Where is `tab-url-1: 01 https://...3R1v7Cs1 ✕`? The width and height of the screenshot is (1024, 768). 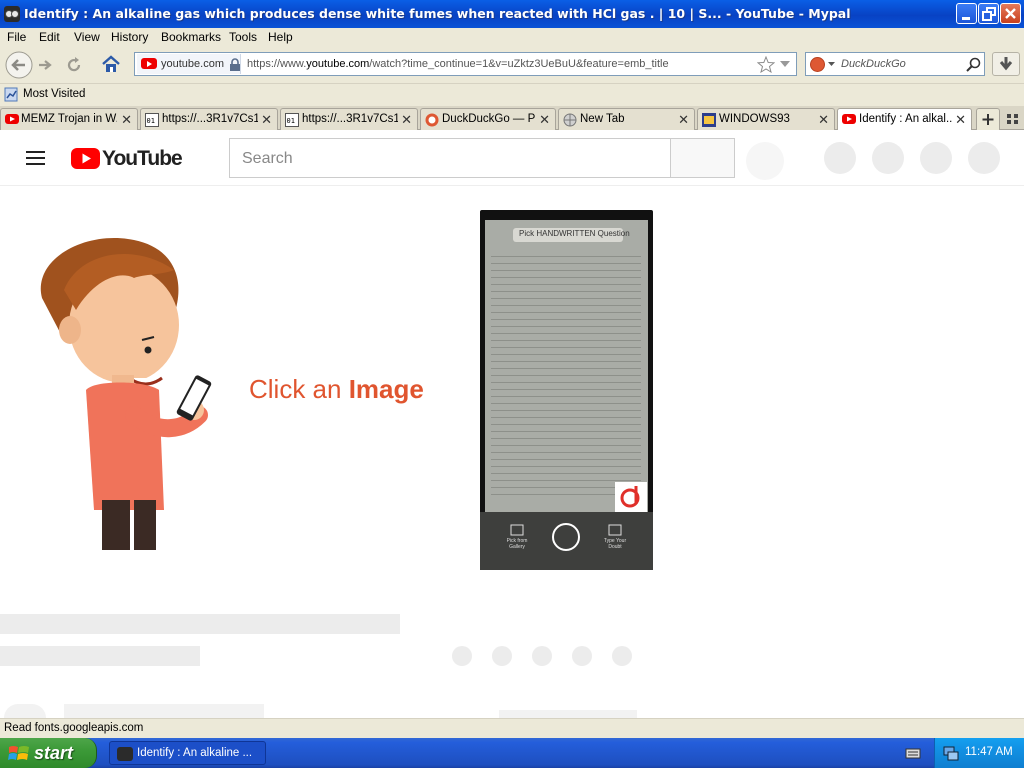
tab-url-1: 01 https://...3R1v7Cs1 ✕ is located at coordinates (209, 119).